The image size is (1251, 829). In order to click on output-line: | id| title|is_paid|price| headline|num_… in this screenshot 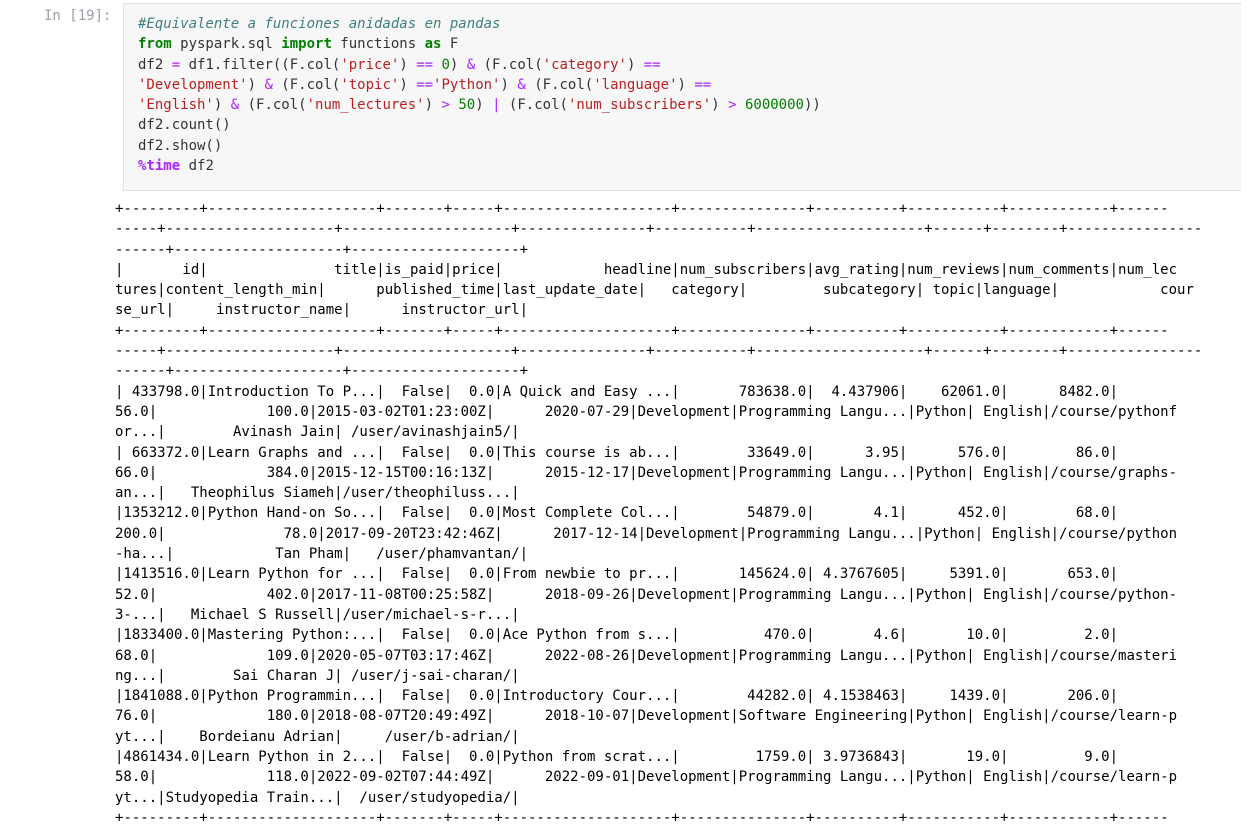, I will do `click(646, 269)`.